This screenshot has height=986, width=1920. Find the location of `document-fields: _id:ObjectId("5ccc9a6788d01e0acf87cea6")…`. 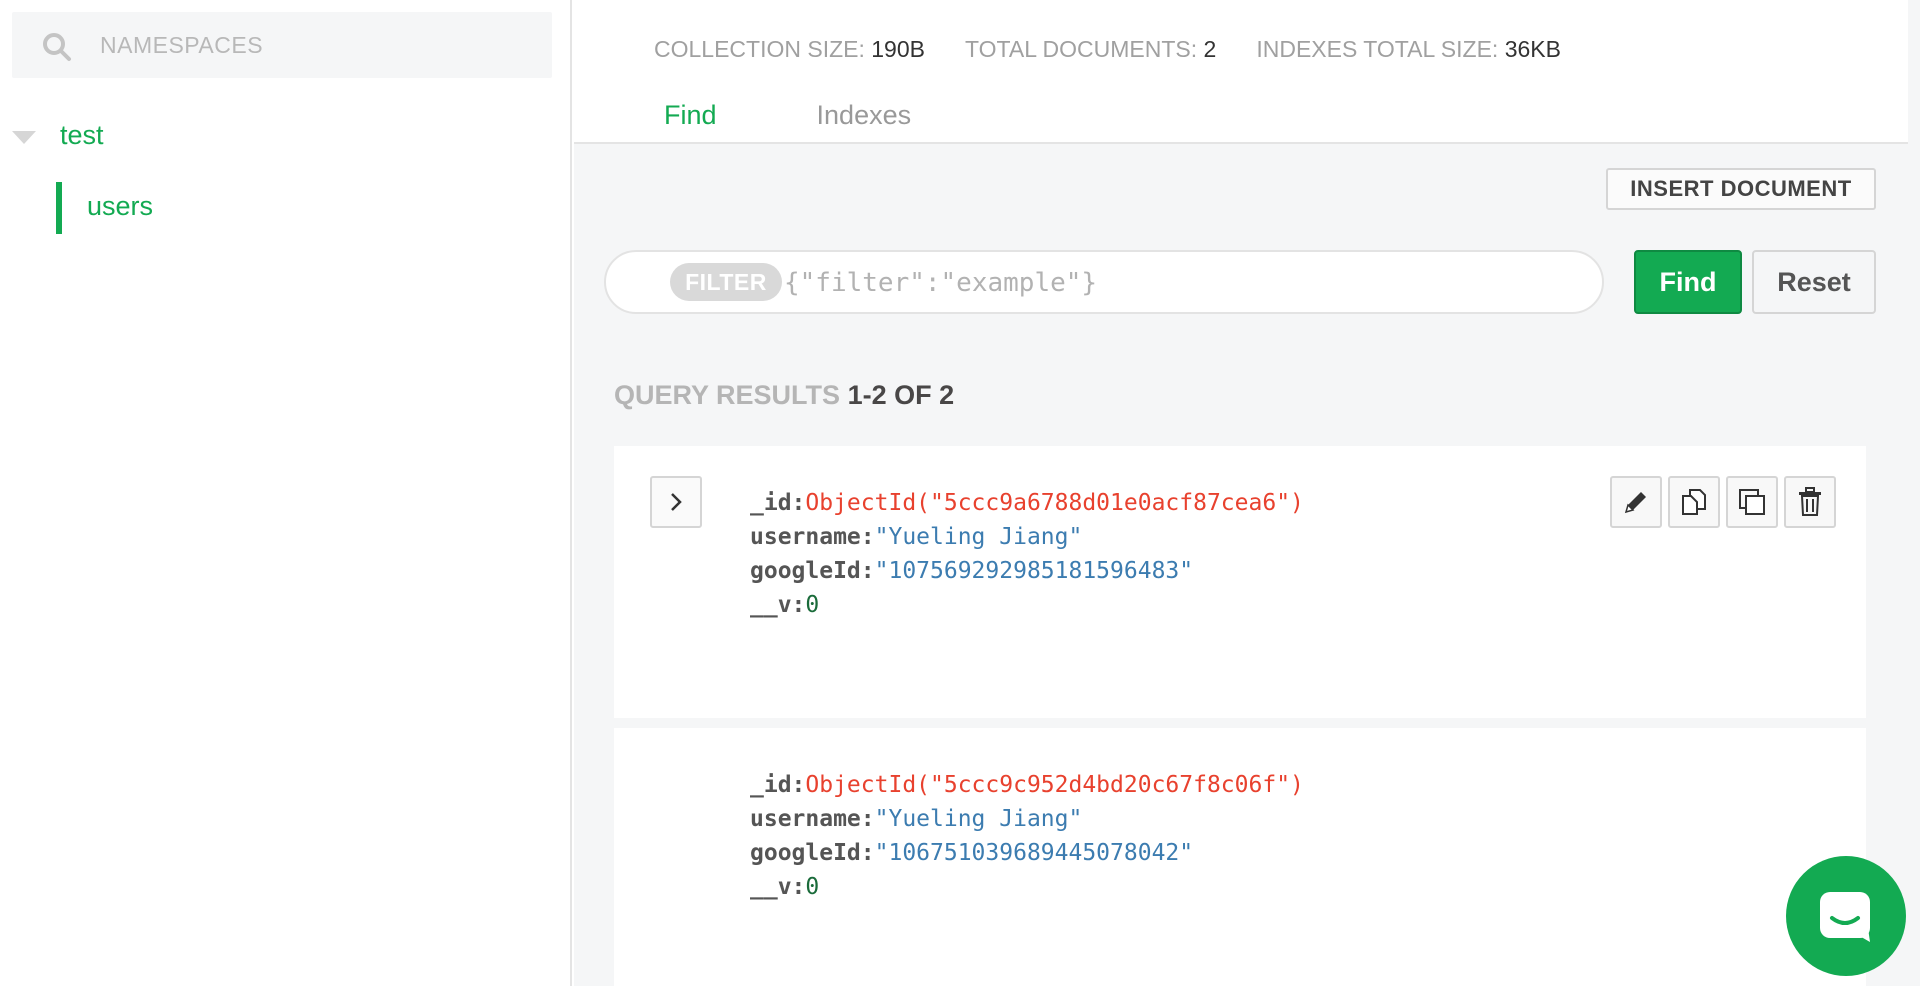

document-fields: _id:ObjectId("5ccc9a6788d01e0acf87cea6")… is located at coordinates (1027, 554).